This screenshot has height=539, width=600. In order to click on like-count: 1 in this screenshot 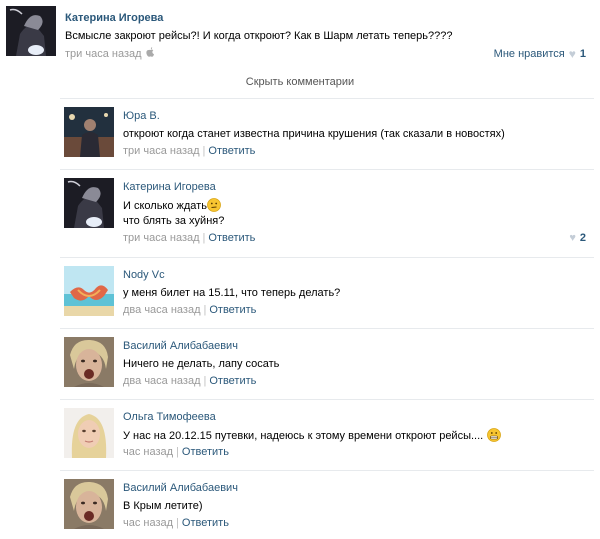, I will do `click(582, 54)`.